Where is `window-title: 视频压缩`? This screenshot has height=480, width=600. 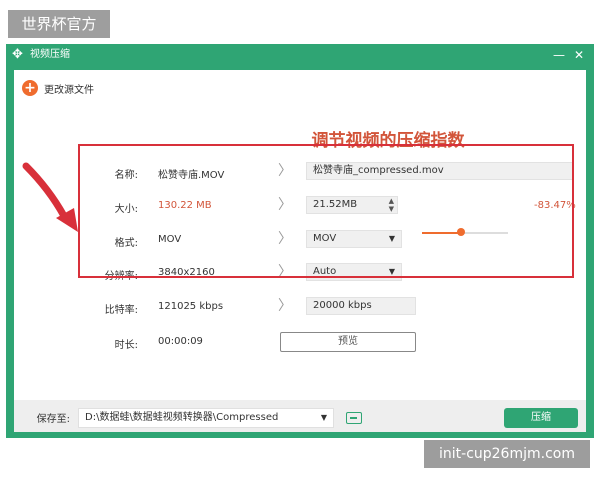 window-title: 视频压缩 is located at coordinates (50, 54).